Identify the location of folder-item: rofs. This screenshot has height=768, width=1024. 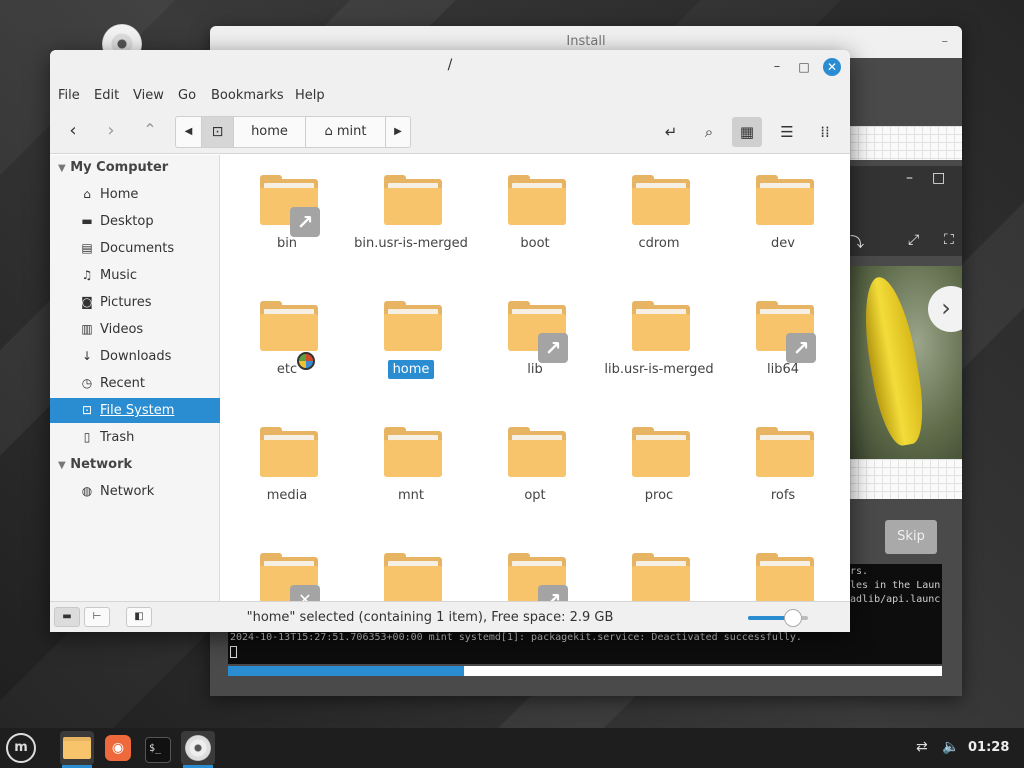
(783, 462).